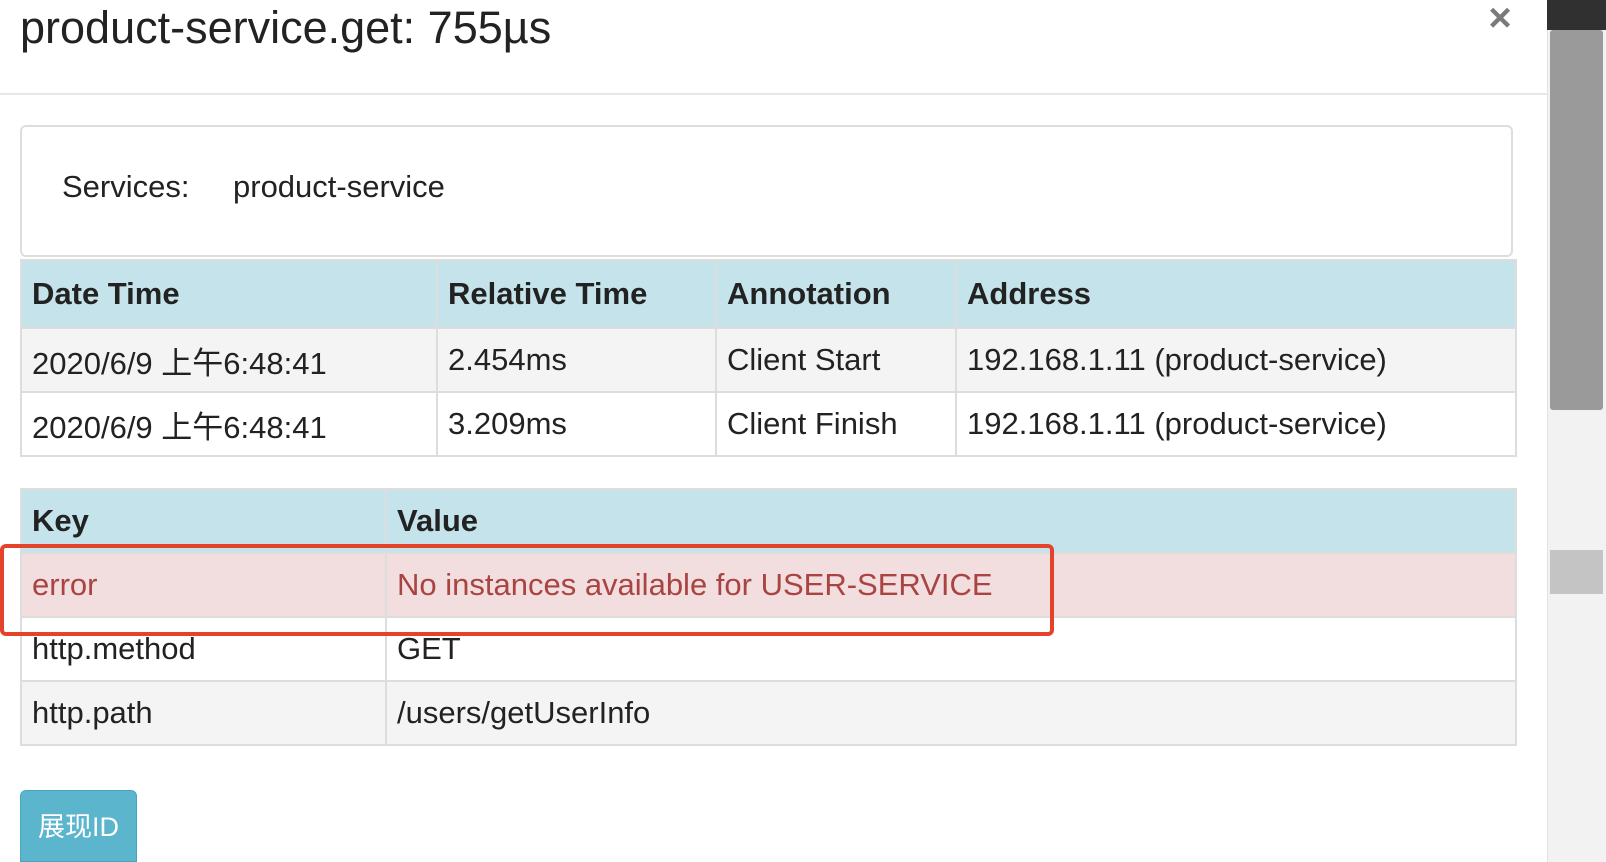  I want to click on services-value: product-service, so click(339, 186).